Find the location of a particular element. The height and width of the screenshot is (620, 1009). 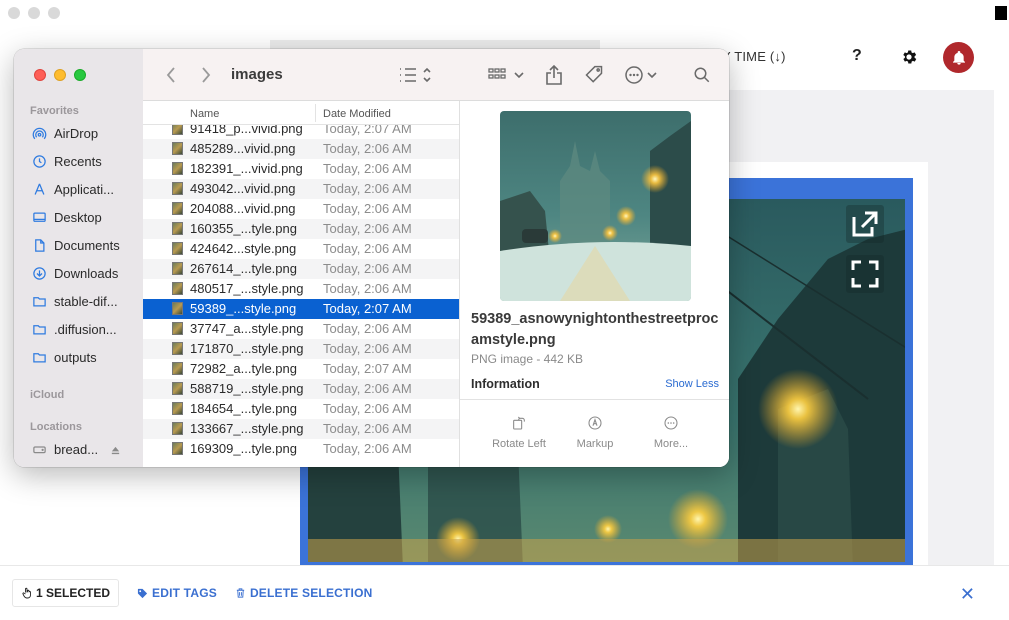

download-icon is located at coordinates (39, 273).